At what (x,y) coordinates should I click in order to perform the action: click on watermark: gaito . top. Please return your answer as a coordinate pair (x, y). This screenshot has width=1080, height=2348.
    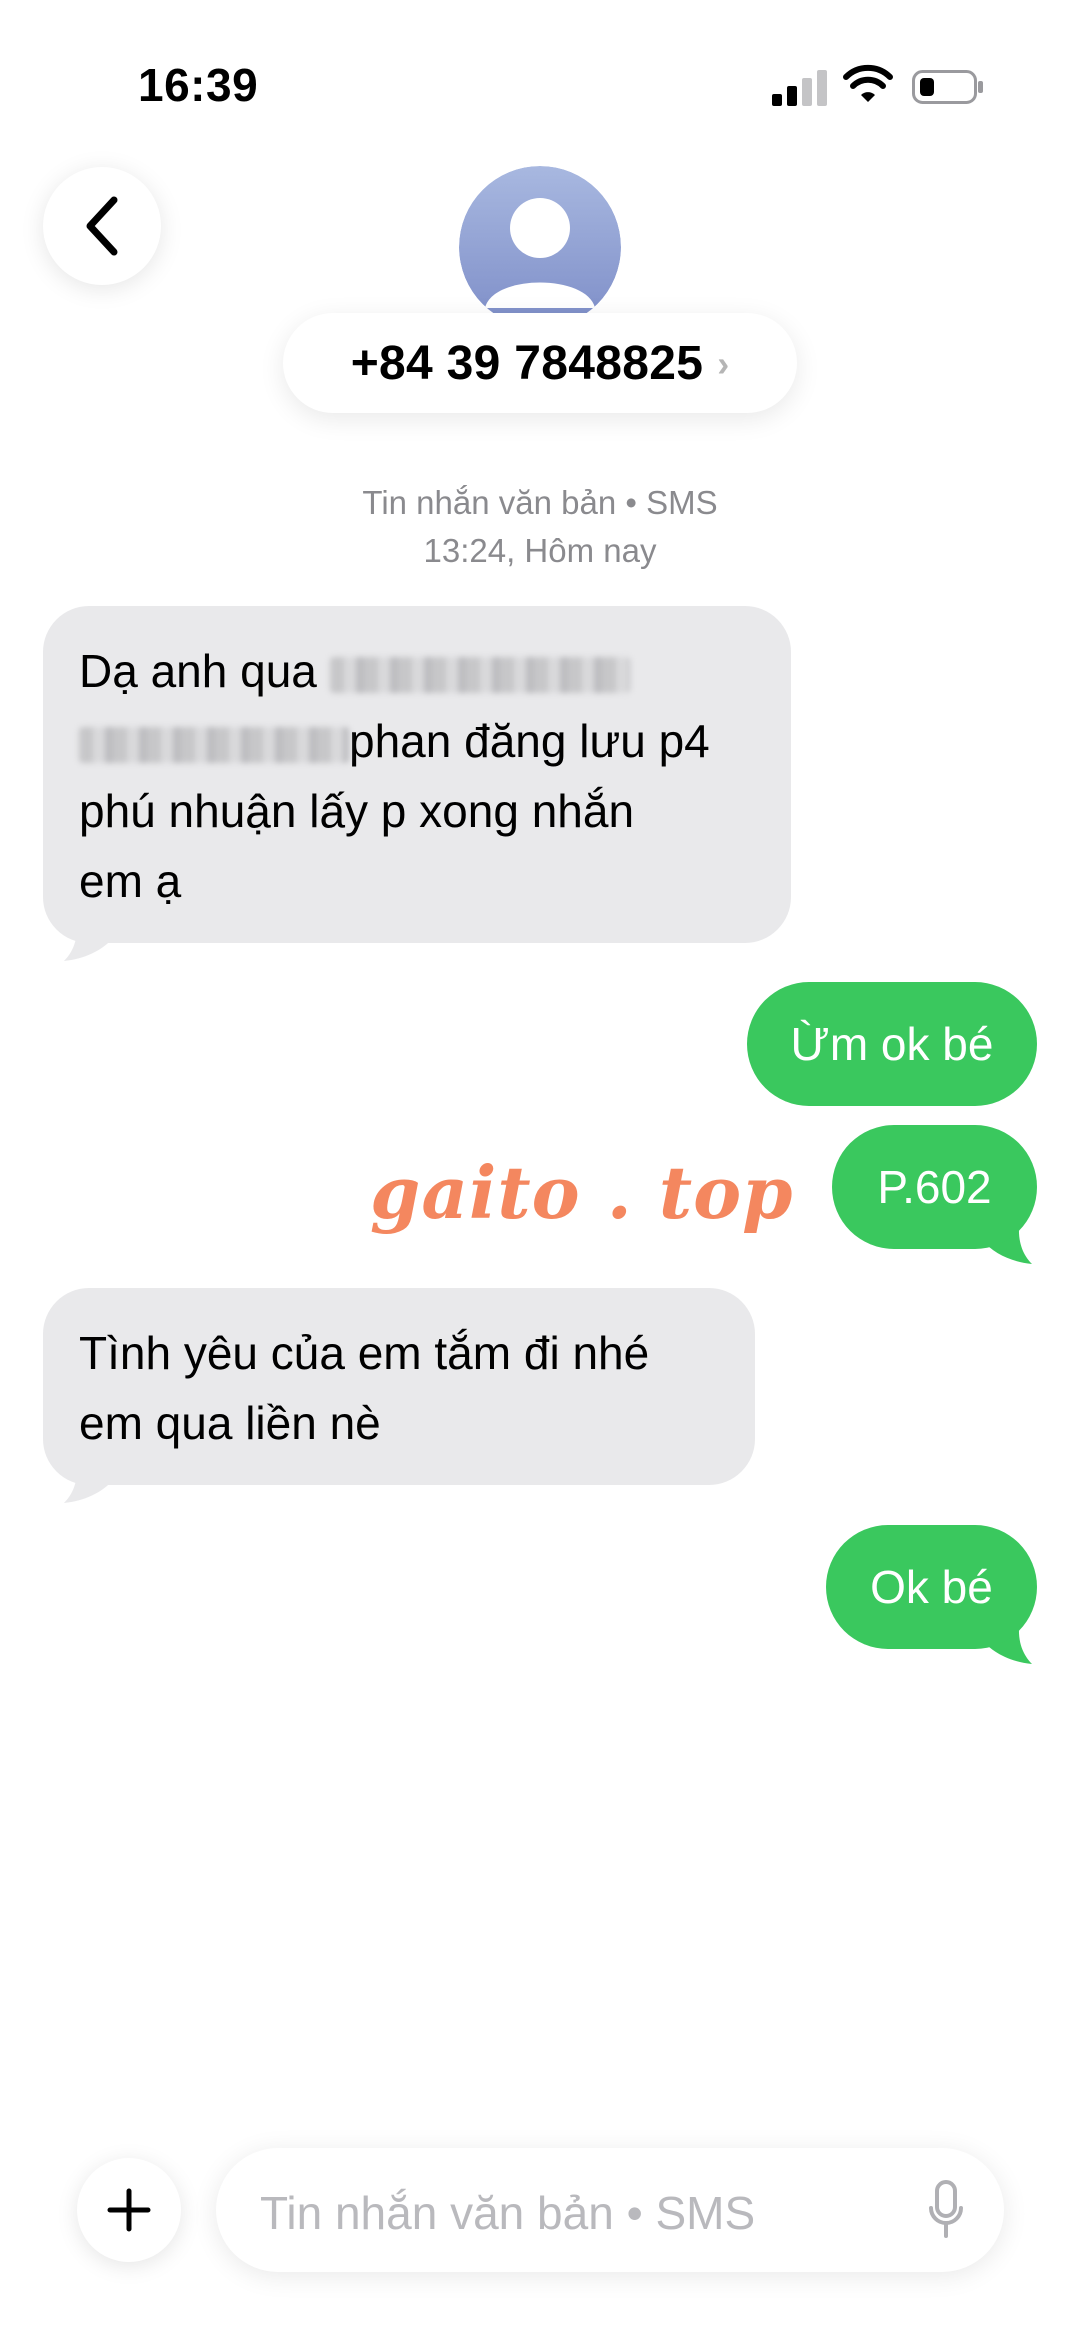
    Looking at the image, I should click on (582, 1192).